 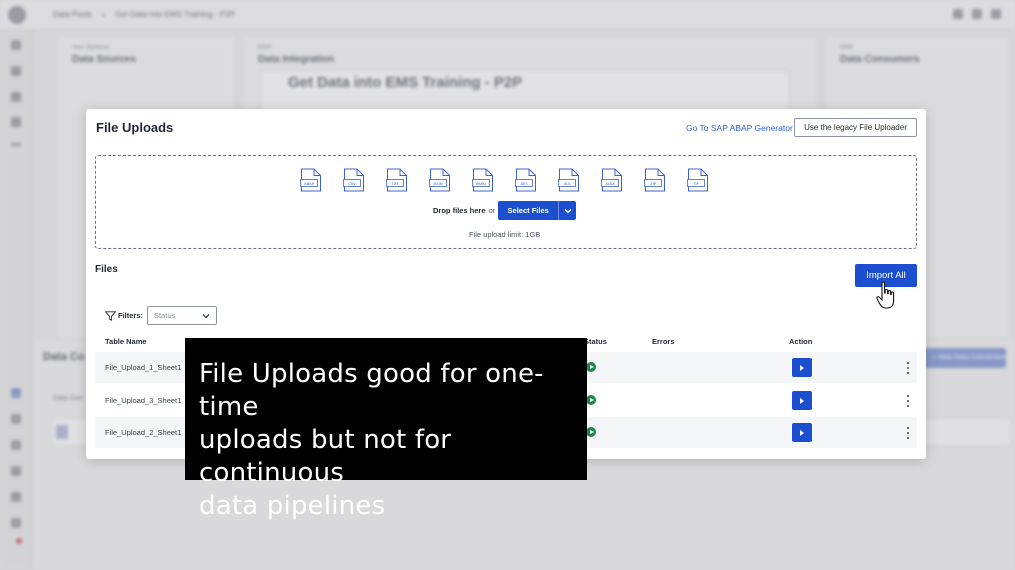 I want to click on section-subtitle: Data Con, so click(x=68, y=398).